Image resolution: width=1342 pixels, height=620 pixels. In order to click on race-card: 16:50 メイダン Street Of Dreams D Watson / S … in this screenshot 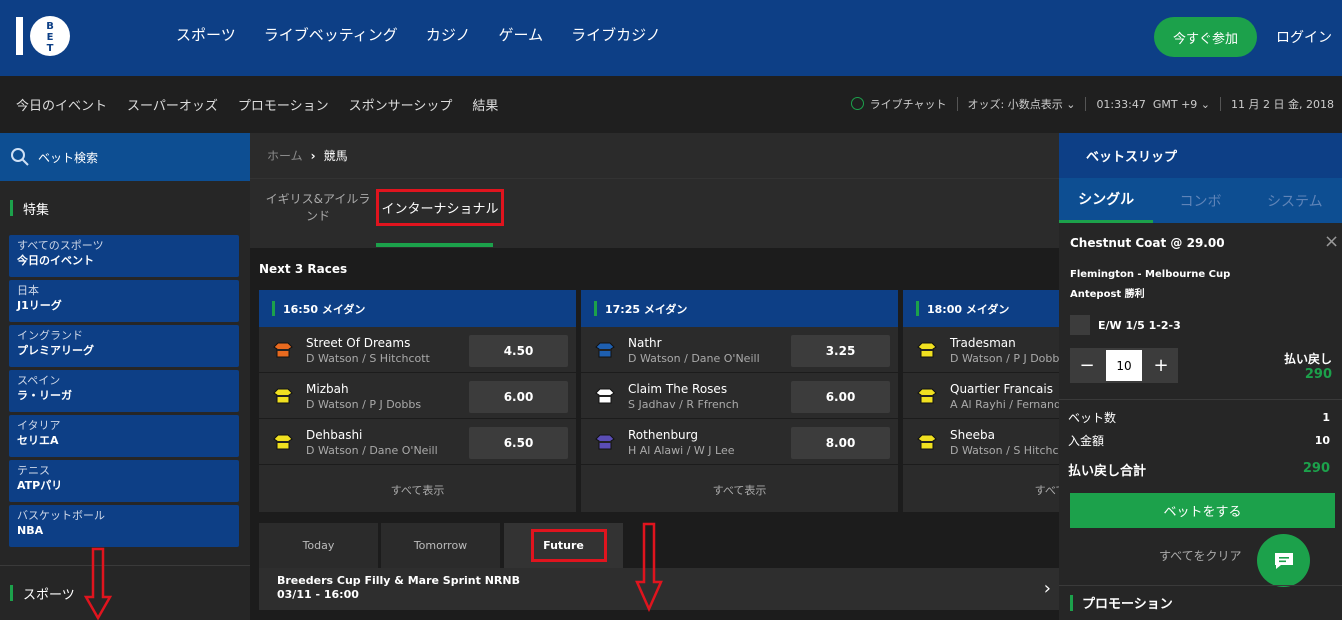, I will do `click(417, 401)`.